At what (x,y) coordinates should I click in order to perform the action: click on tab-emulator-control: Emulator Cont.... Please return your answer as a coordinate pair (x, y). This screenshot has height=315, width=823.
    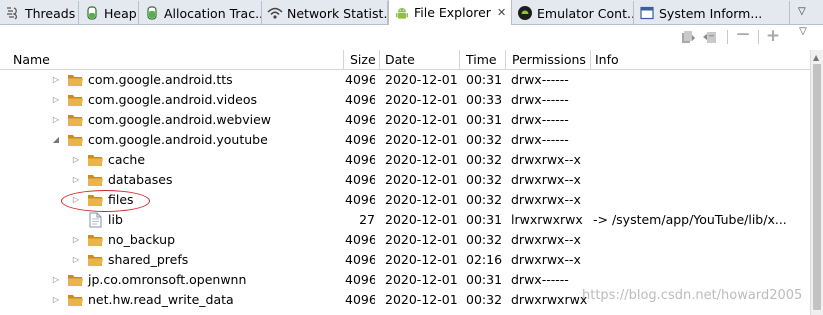
    Looking at the image, I should click on (573, 13).